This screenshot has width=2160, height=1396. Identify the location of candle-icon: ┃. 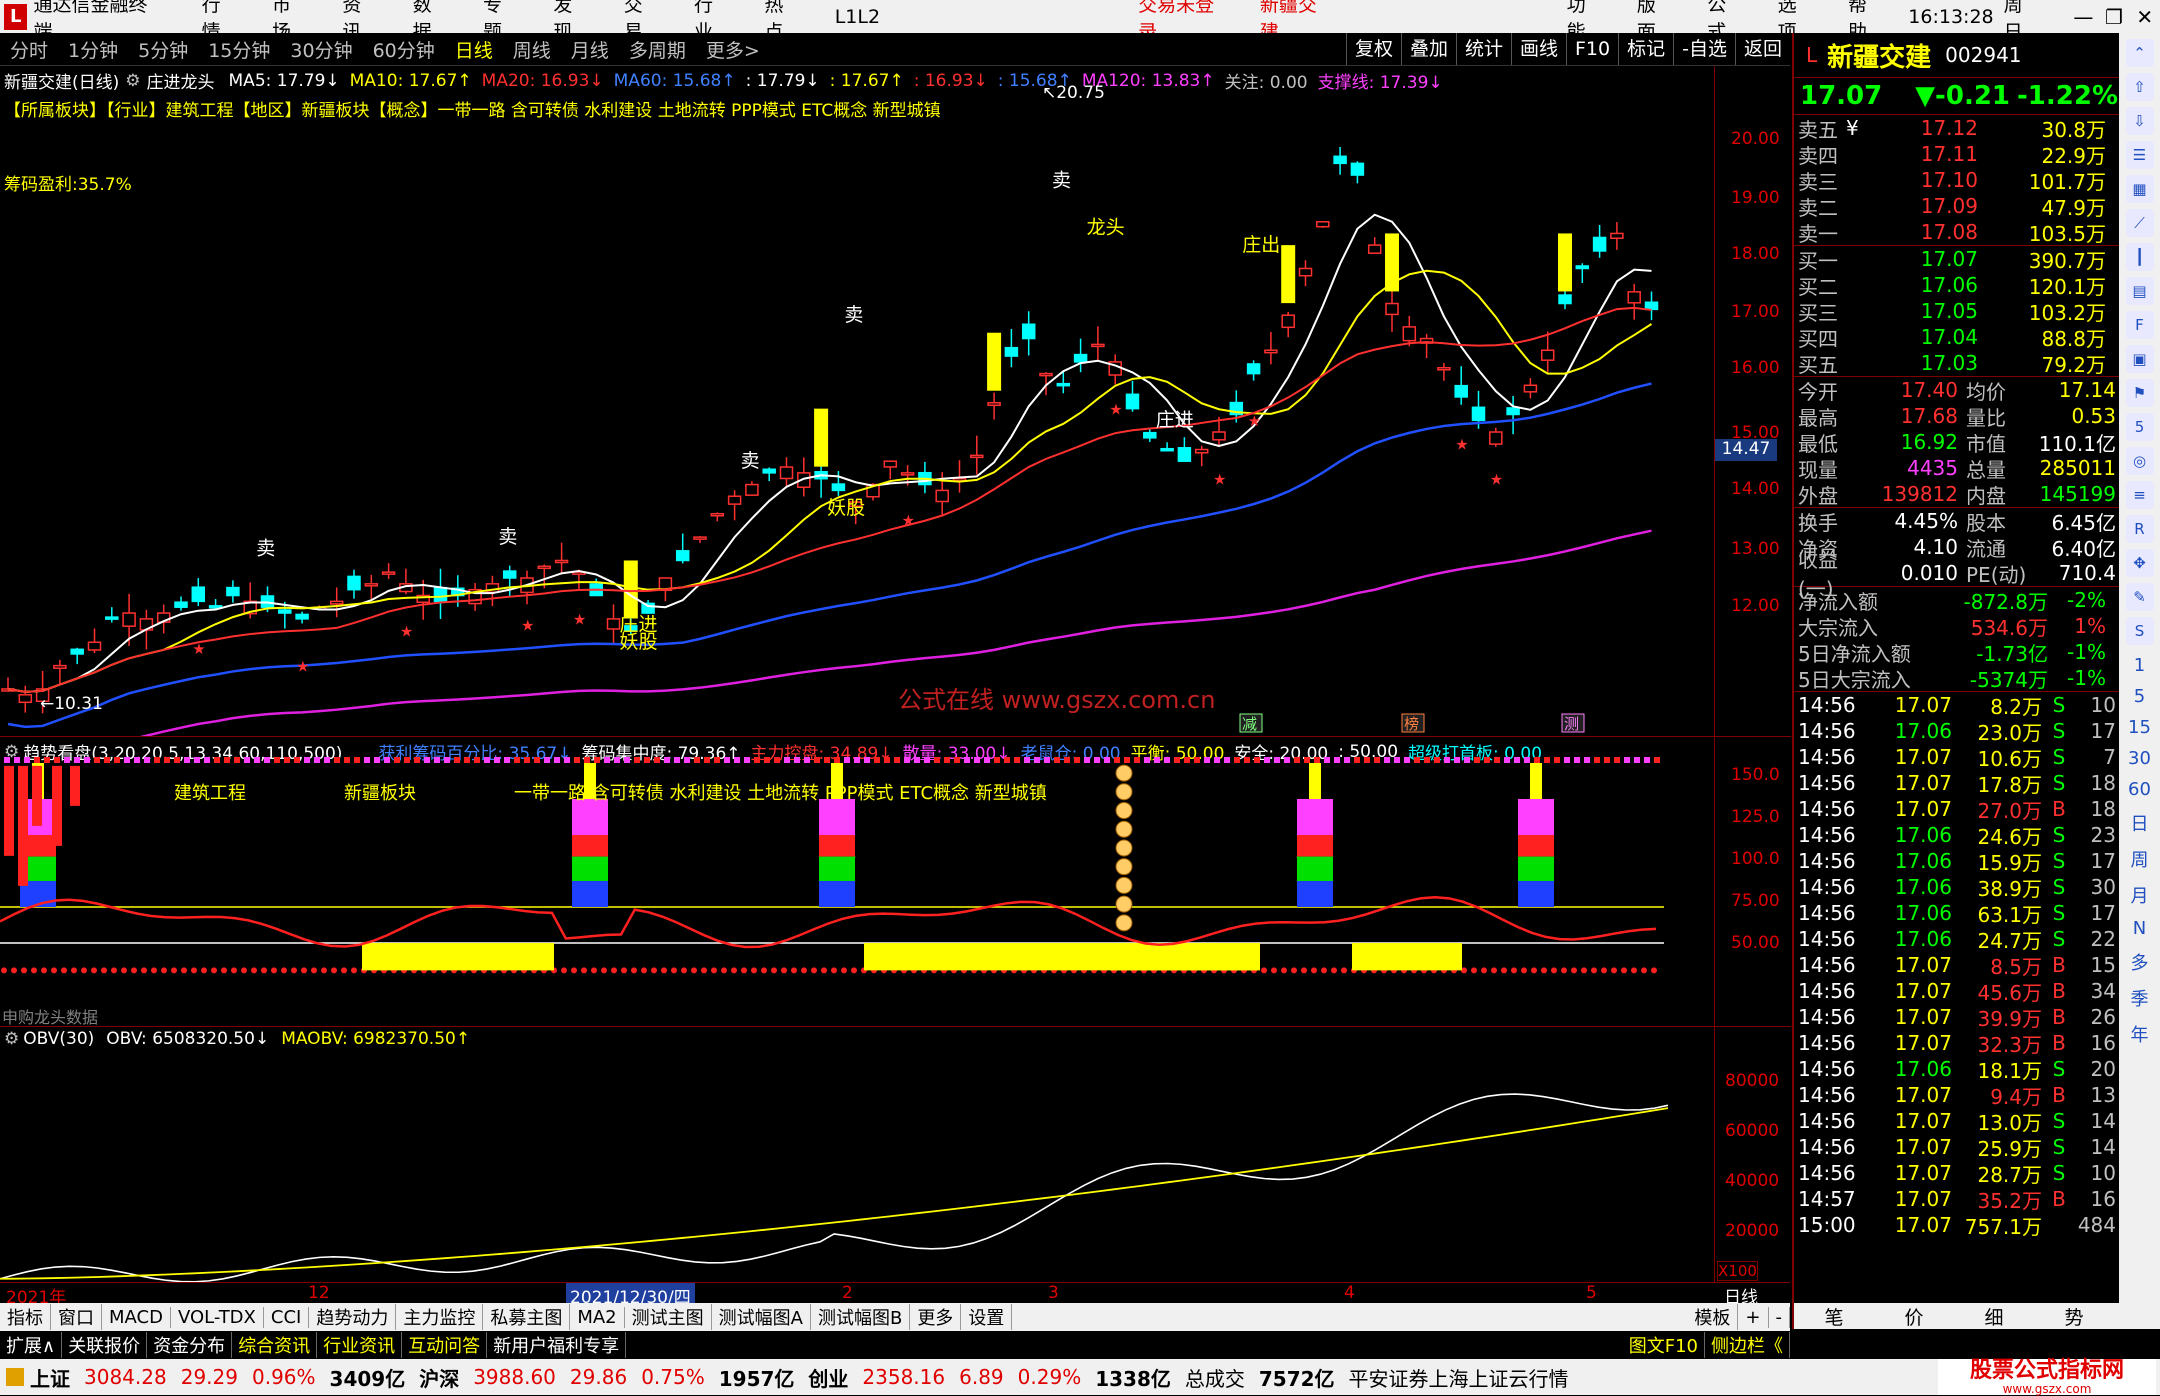
(2139, 257).